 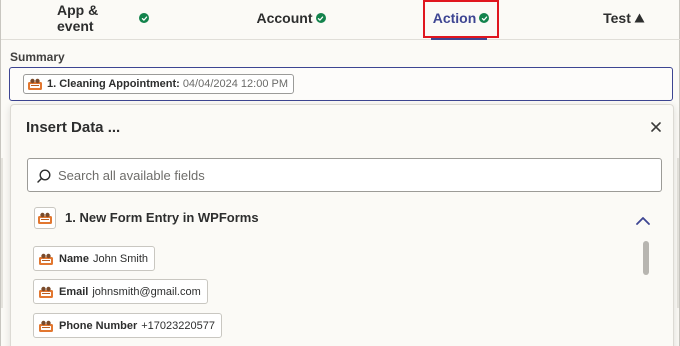 I want to click on search-box, so click(x=344, y=175).